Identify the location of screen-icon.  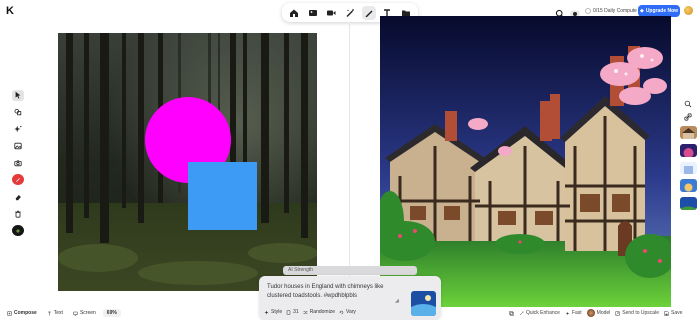
(75, 313).